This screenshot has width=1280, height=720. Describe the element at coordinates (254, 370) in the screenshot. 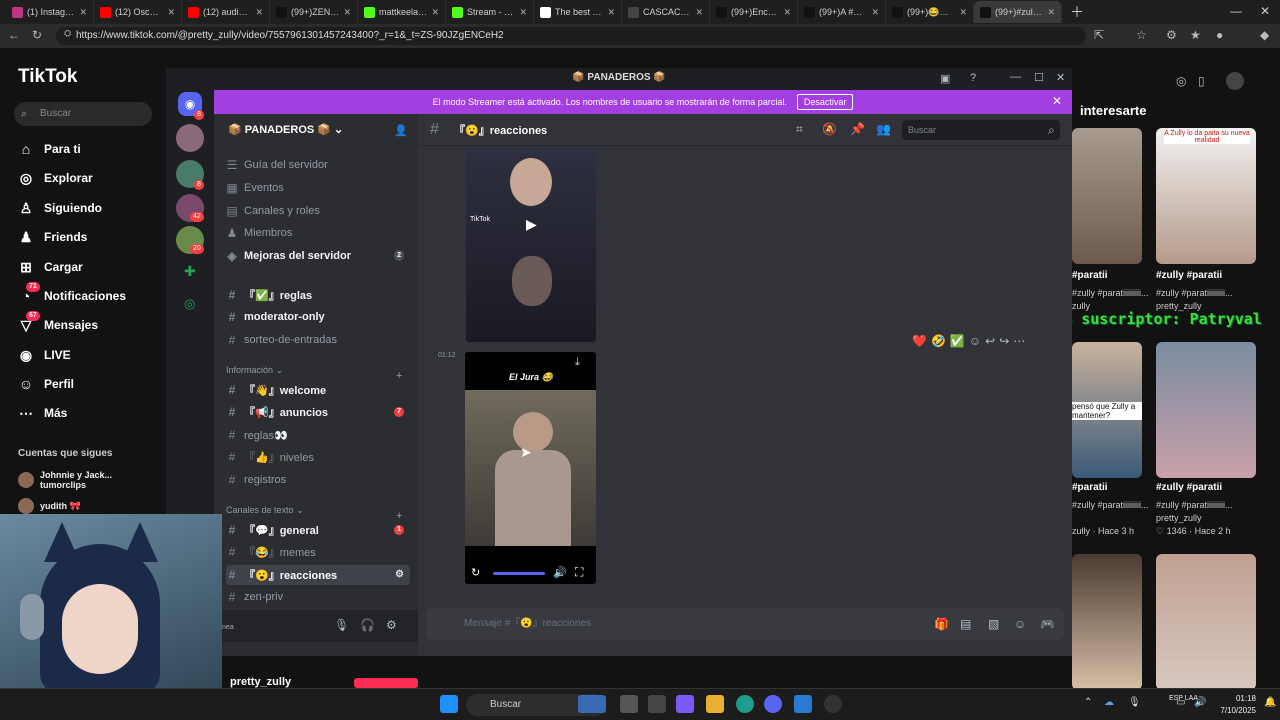

I see `category-info: Información ⌄` at that location.